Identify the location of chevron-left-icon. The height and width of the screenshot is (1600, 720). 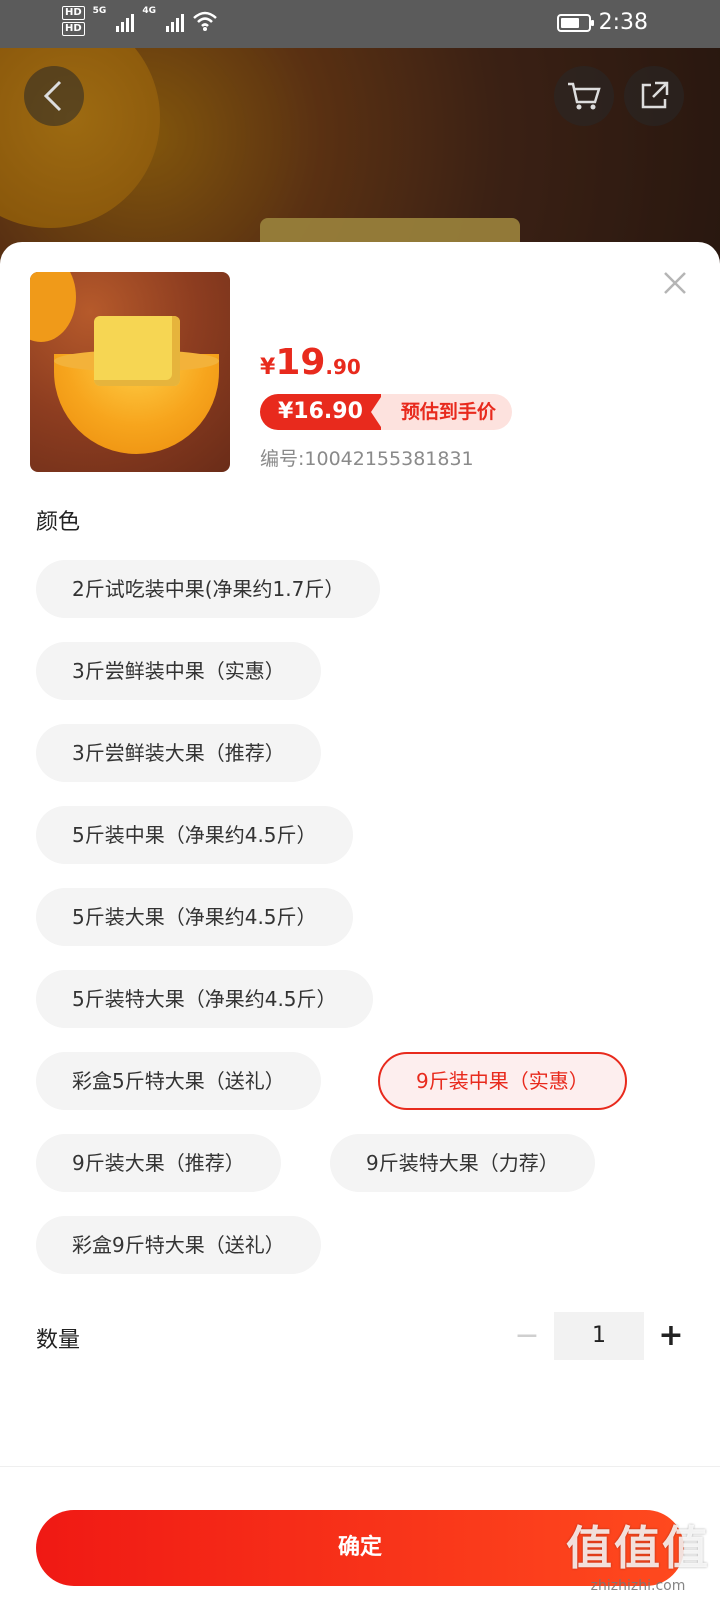
(52, 96).